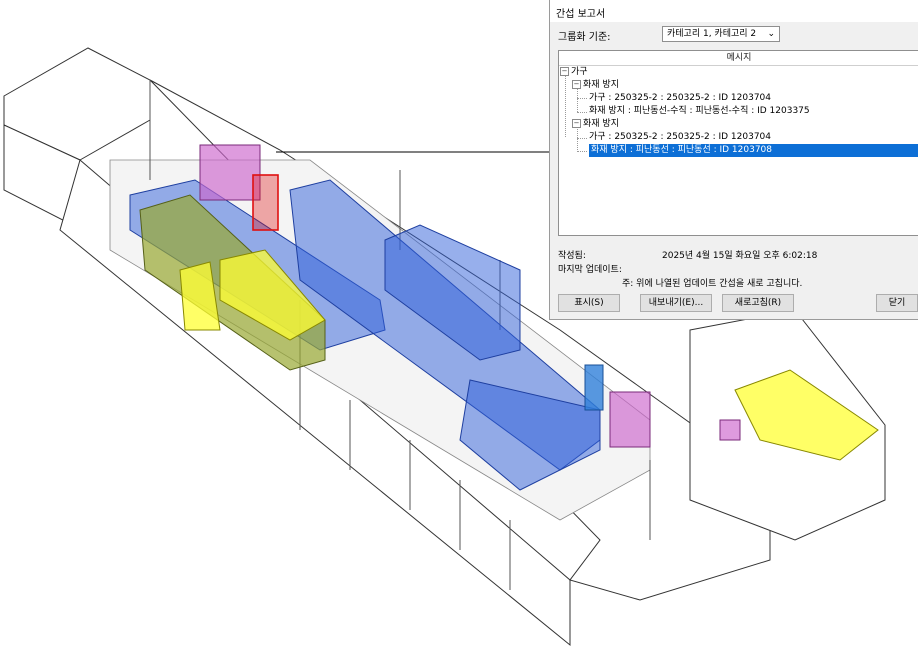  What do you see at coordinates (897, 303) in the screenshot?
I see `close-button: 닫기` at bounding box center [897, 303].